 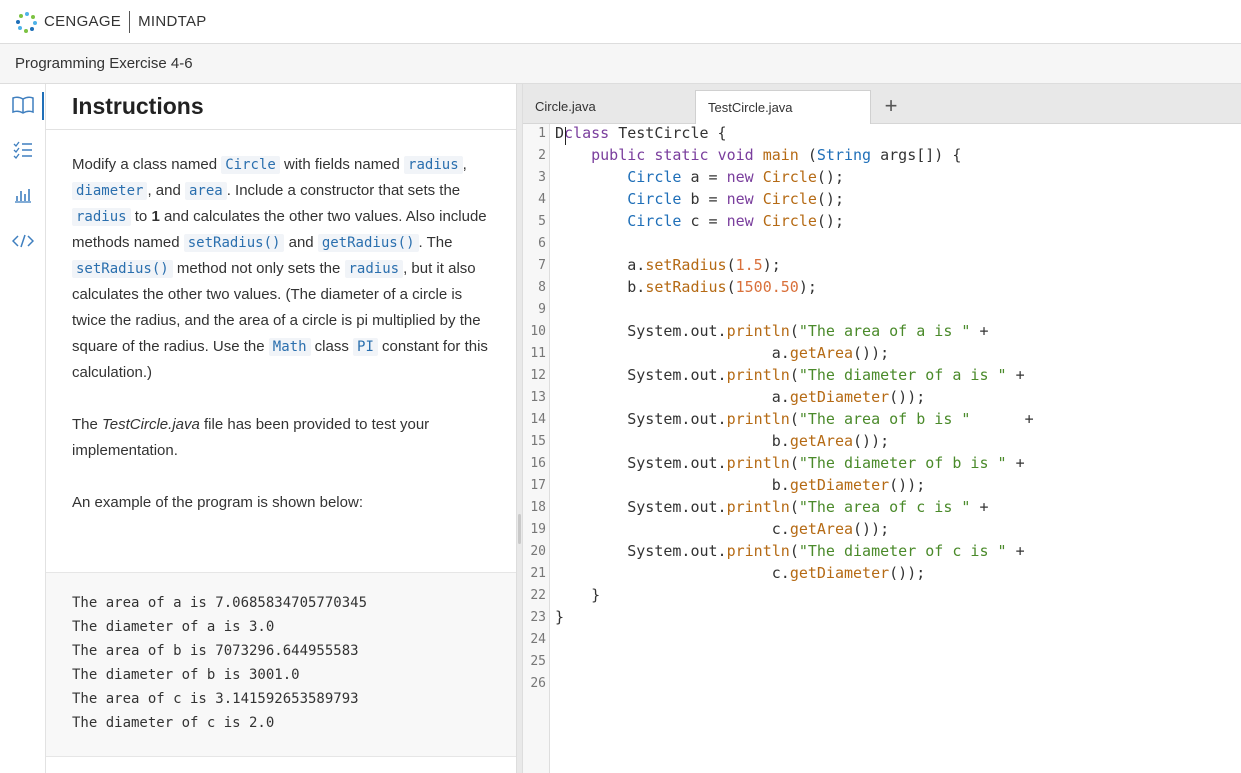 What do you see at coordinates (620, 64) in the screenshot?
I see `exercise-title-bar: Programming Exercise 4-6` at bounding box center [620, 64].